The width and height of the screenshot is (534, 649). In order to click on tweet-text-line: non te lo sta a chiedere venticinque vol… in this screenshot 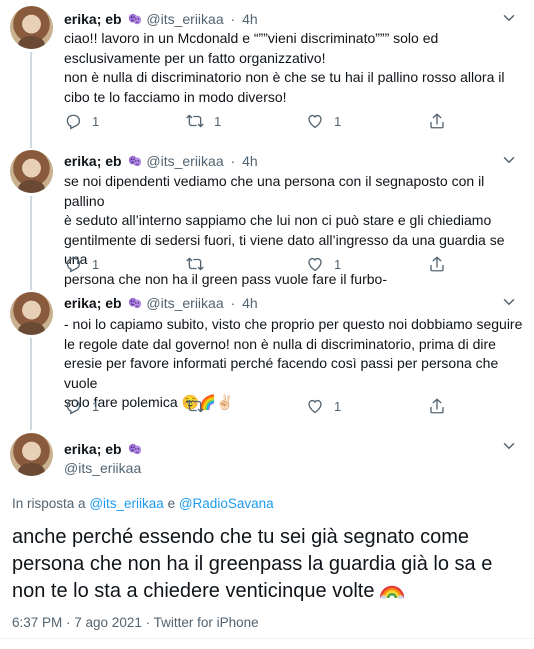, I will do `click(193, 591)`.